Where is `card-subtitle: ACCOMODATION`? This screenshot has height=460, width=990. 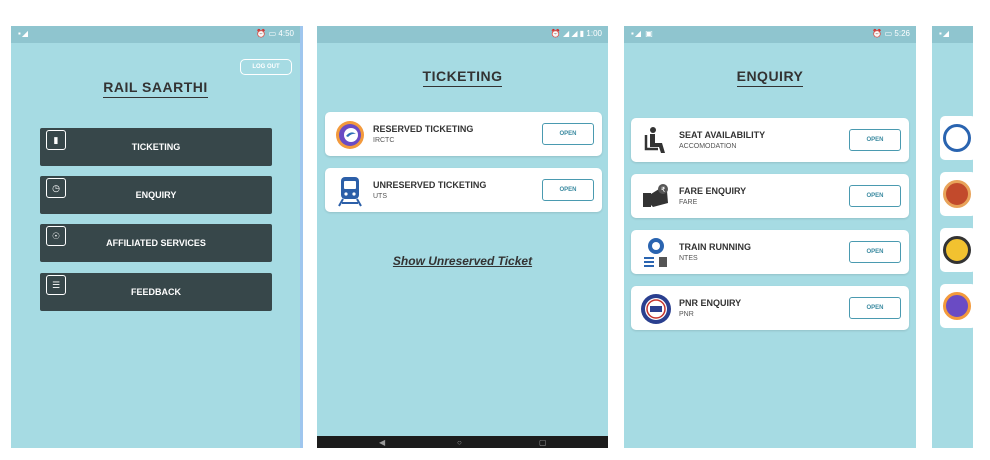
card-subtitle: ACCOMODATION is located at coordinates (708, 146).